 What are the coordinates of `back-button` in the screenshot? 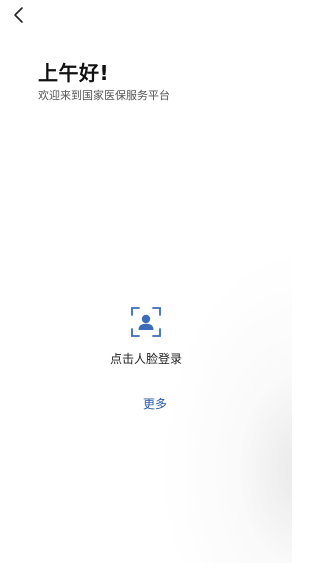 It's located at (19, 15).